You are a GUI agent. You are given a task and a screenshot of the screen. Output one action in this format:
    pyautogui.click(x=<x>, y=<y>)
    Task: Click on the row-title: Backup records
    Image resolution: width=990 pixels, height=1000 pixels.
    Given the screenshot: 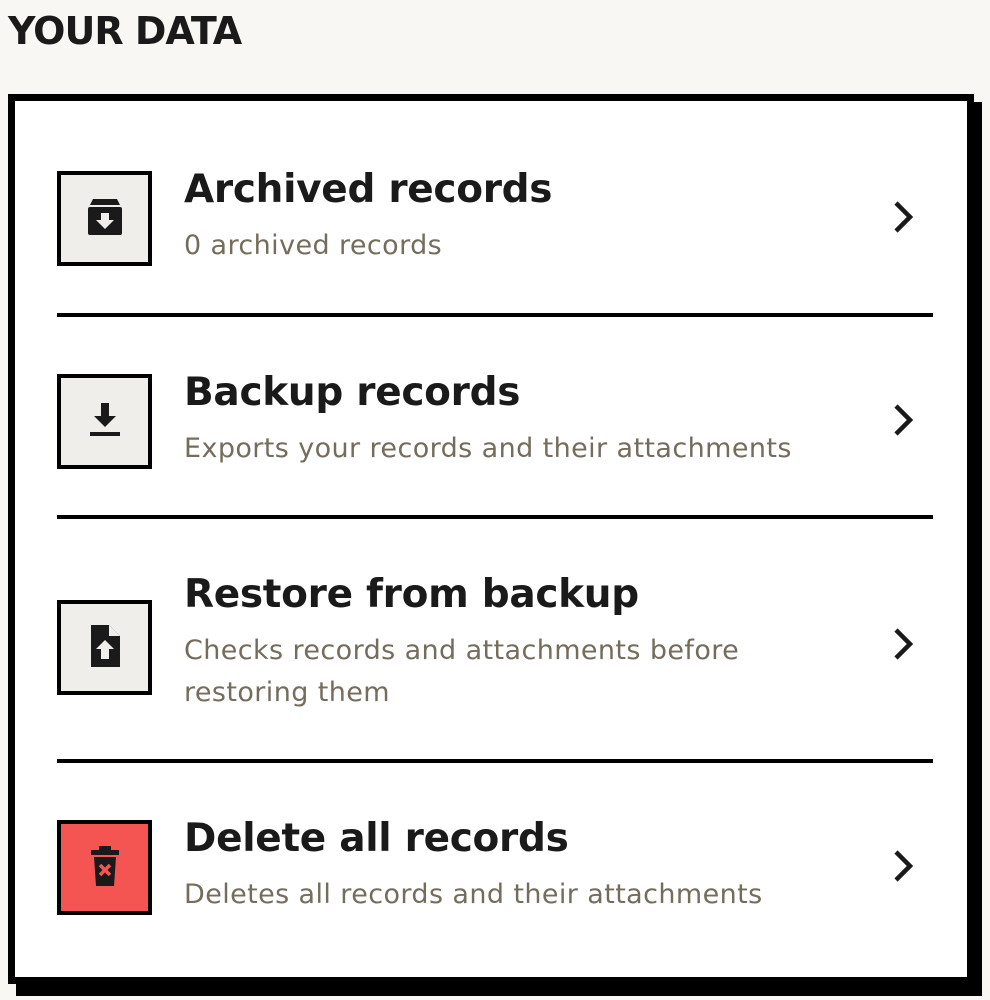 What is the action you would take?
    pyautogui.click(x=352, y=392)
    